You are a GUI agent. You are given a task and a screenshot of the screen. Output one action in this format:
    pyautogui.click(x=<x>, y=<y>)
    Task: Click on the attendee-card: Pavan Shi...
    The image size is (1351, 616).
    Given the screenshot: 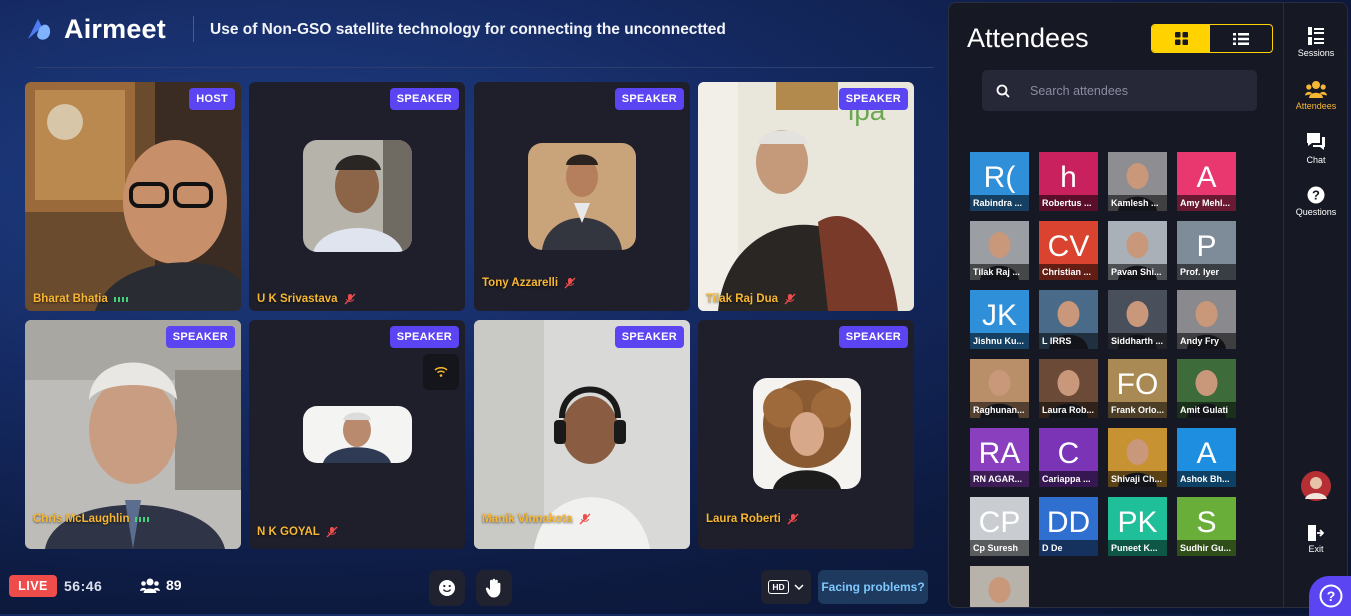 What is the action you would take?
    pyautogui.click(x=1137, y=250)
    